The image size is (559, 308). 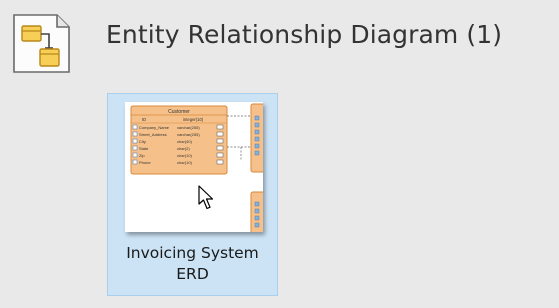 I want to click on entity-column-name: ID, so click(x=144, y=119).